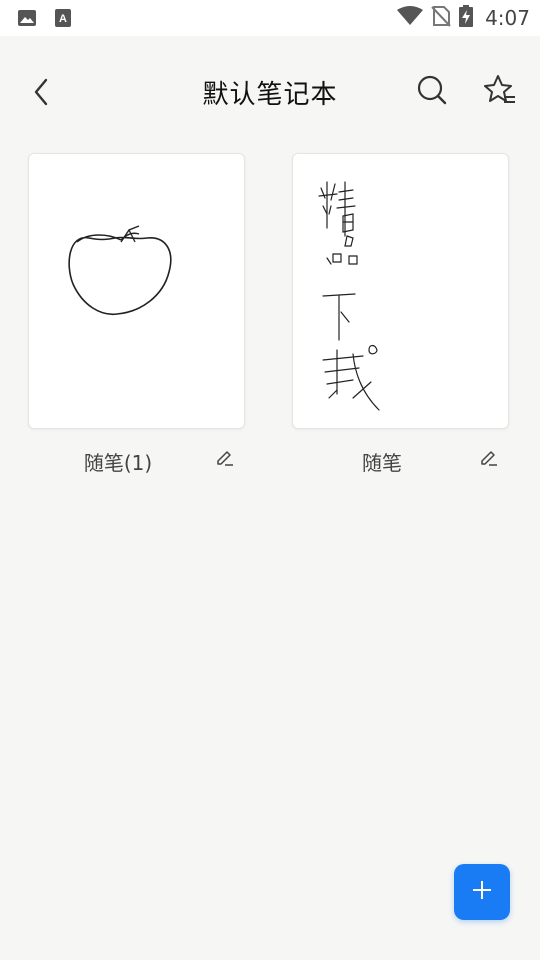  Describe the element at coordinates (120, 270) in the screenshot. I see `apple-sketch-drawing` at that location.